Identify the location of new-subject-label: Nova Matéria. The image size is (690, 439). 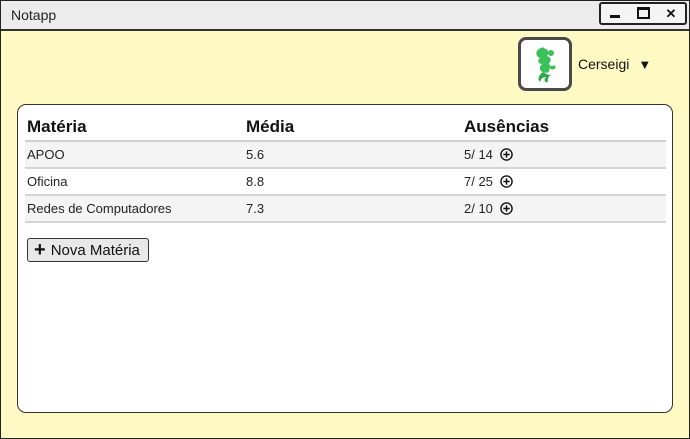
(95, 250).